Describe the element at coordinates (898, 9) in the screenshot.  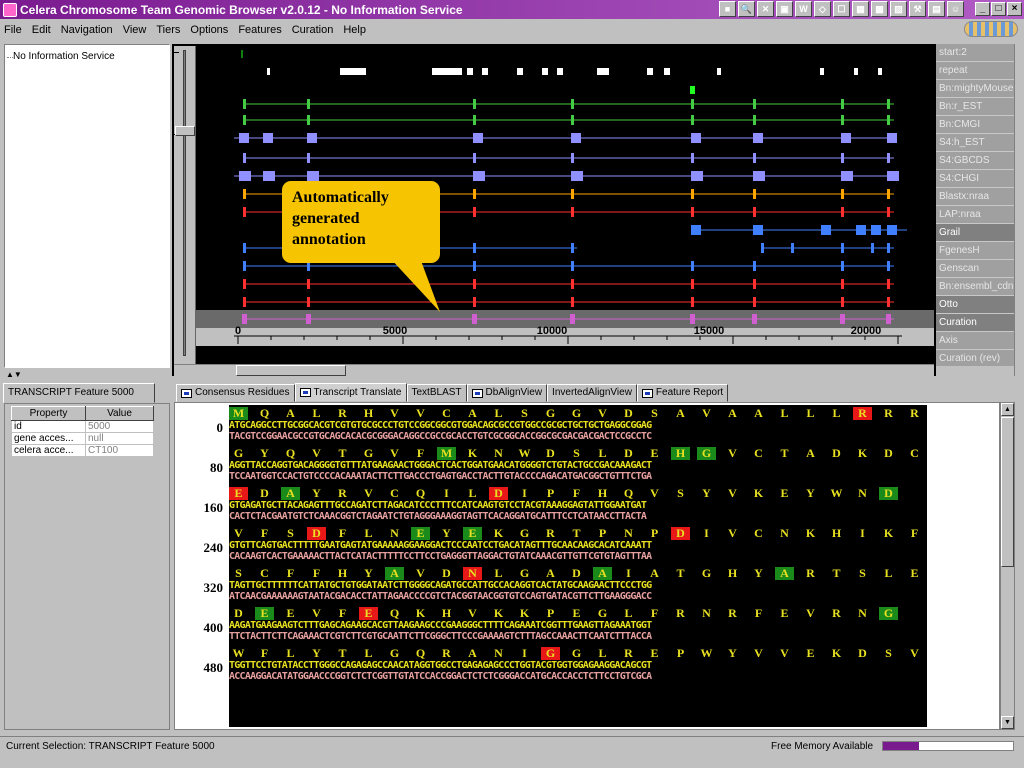
I see `image2-icon: ▨` at that location.